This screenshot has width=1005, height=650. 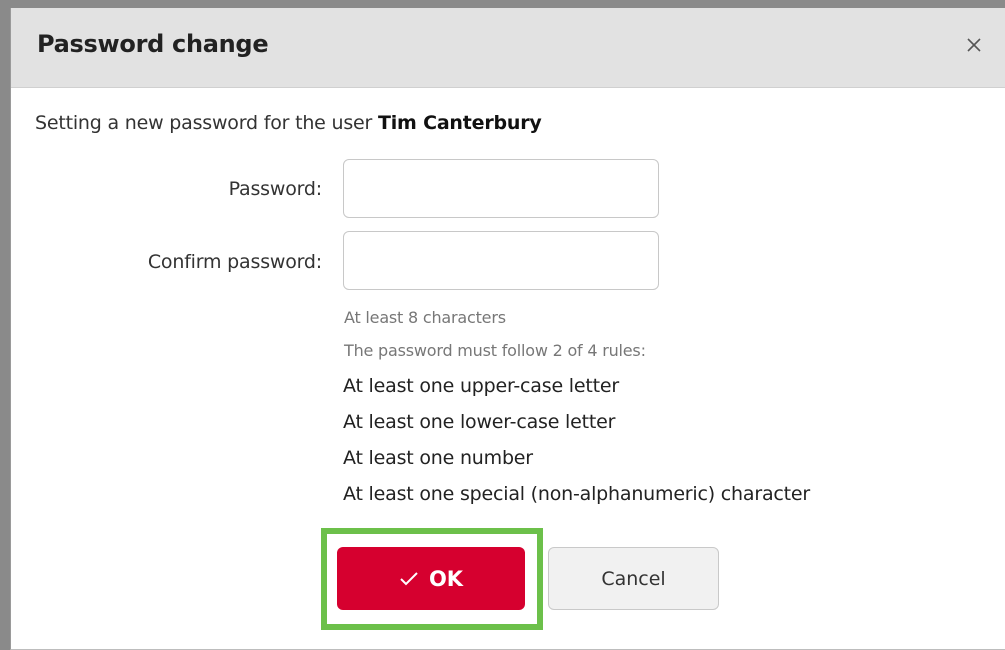 I want to click on checkmark-icon, so click(x=409, y=578).